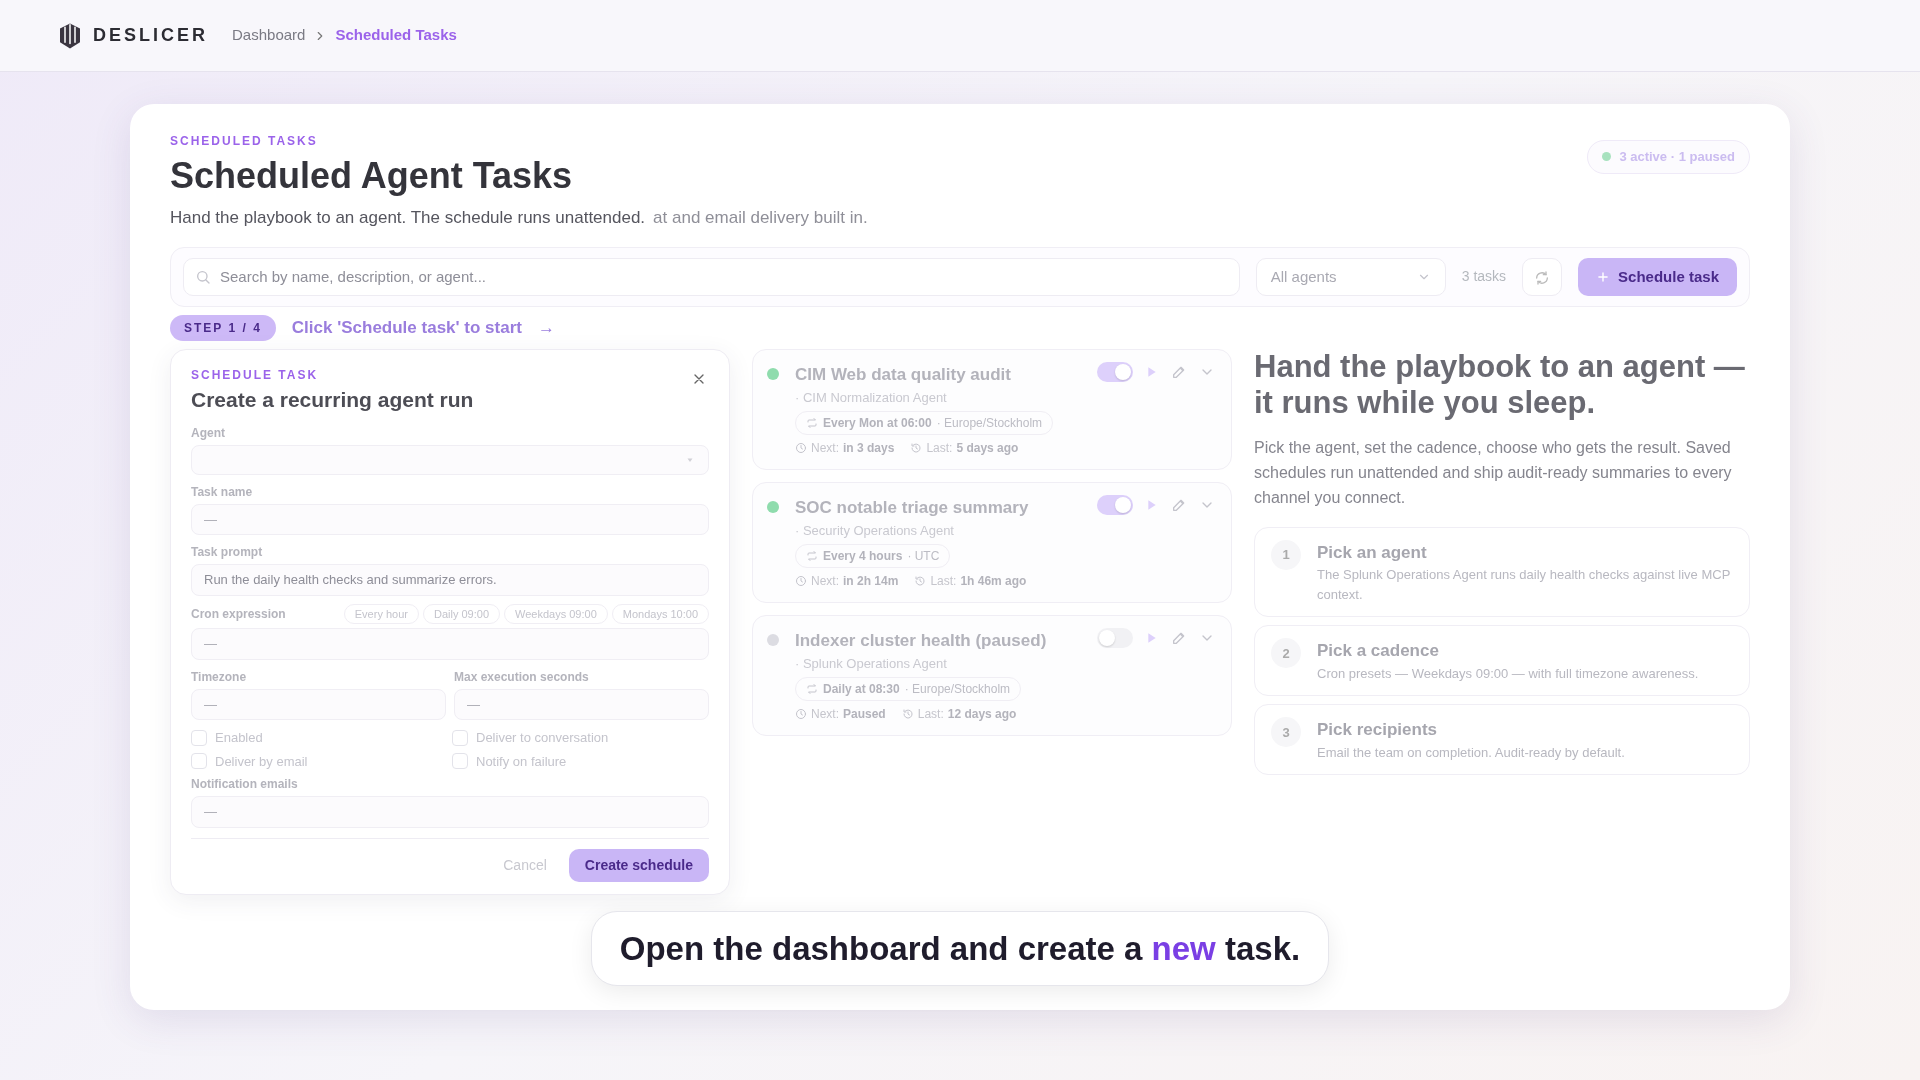 The image size is (1920, 1080). What do you see at coordinates (1524, 585) in the screenshot?
I see `step-text: The Splunk Operations Agent runs daily health checks against live MCP context.` at bounding box center [1524, 585].